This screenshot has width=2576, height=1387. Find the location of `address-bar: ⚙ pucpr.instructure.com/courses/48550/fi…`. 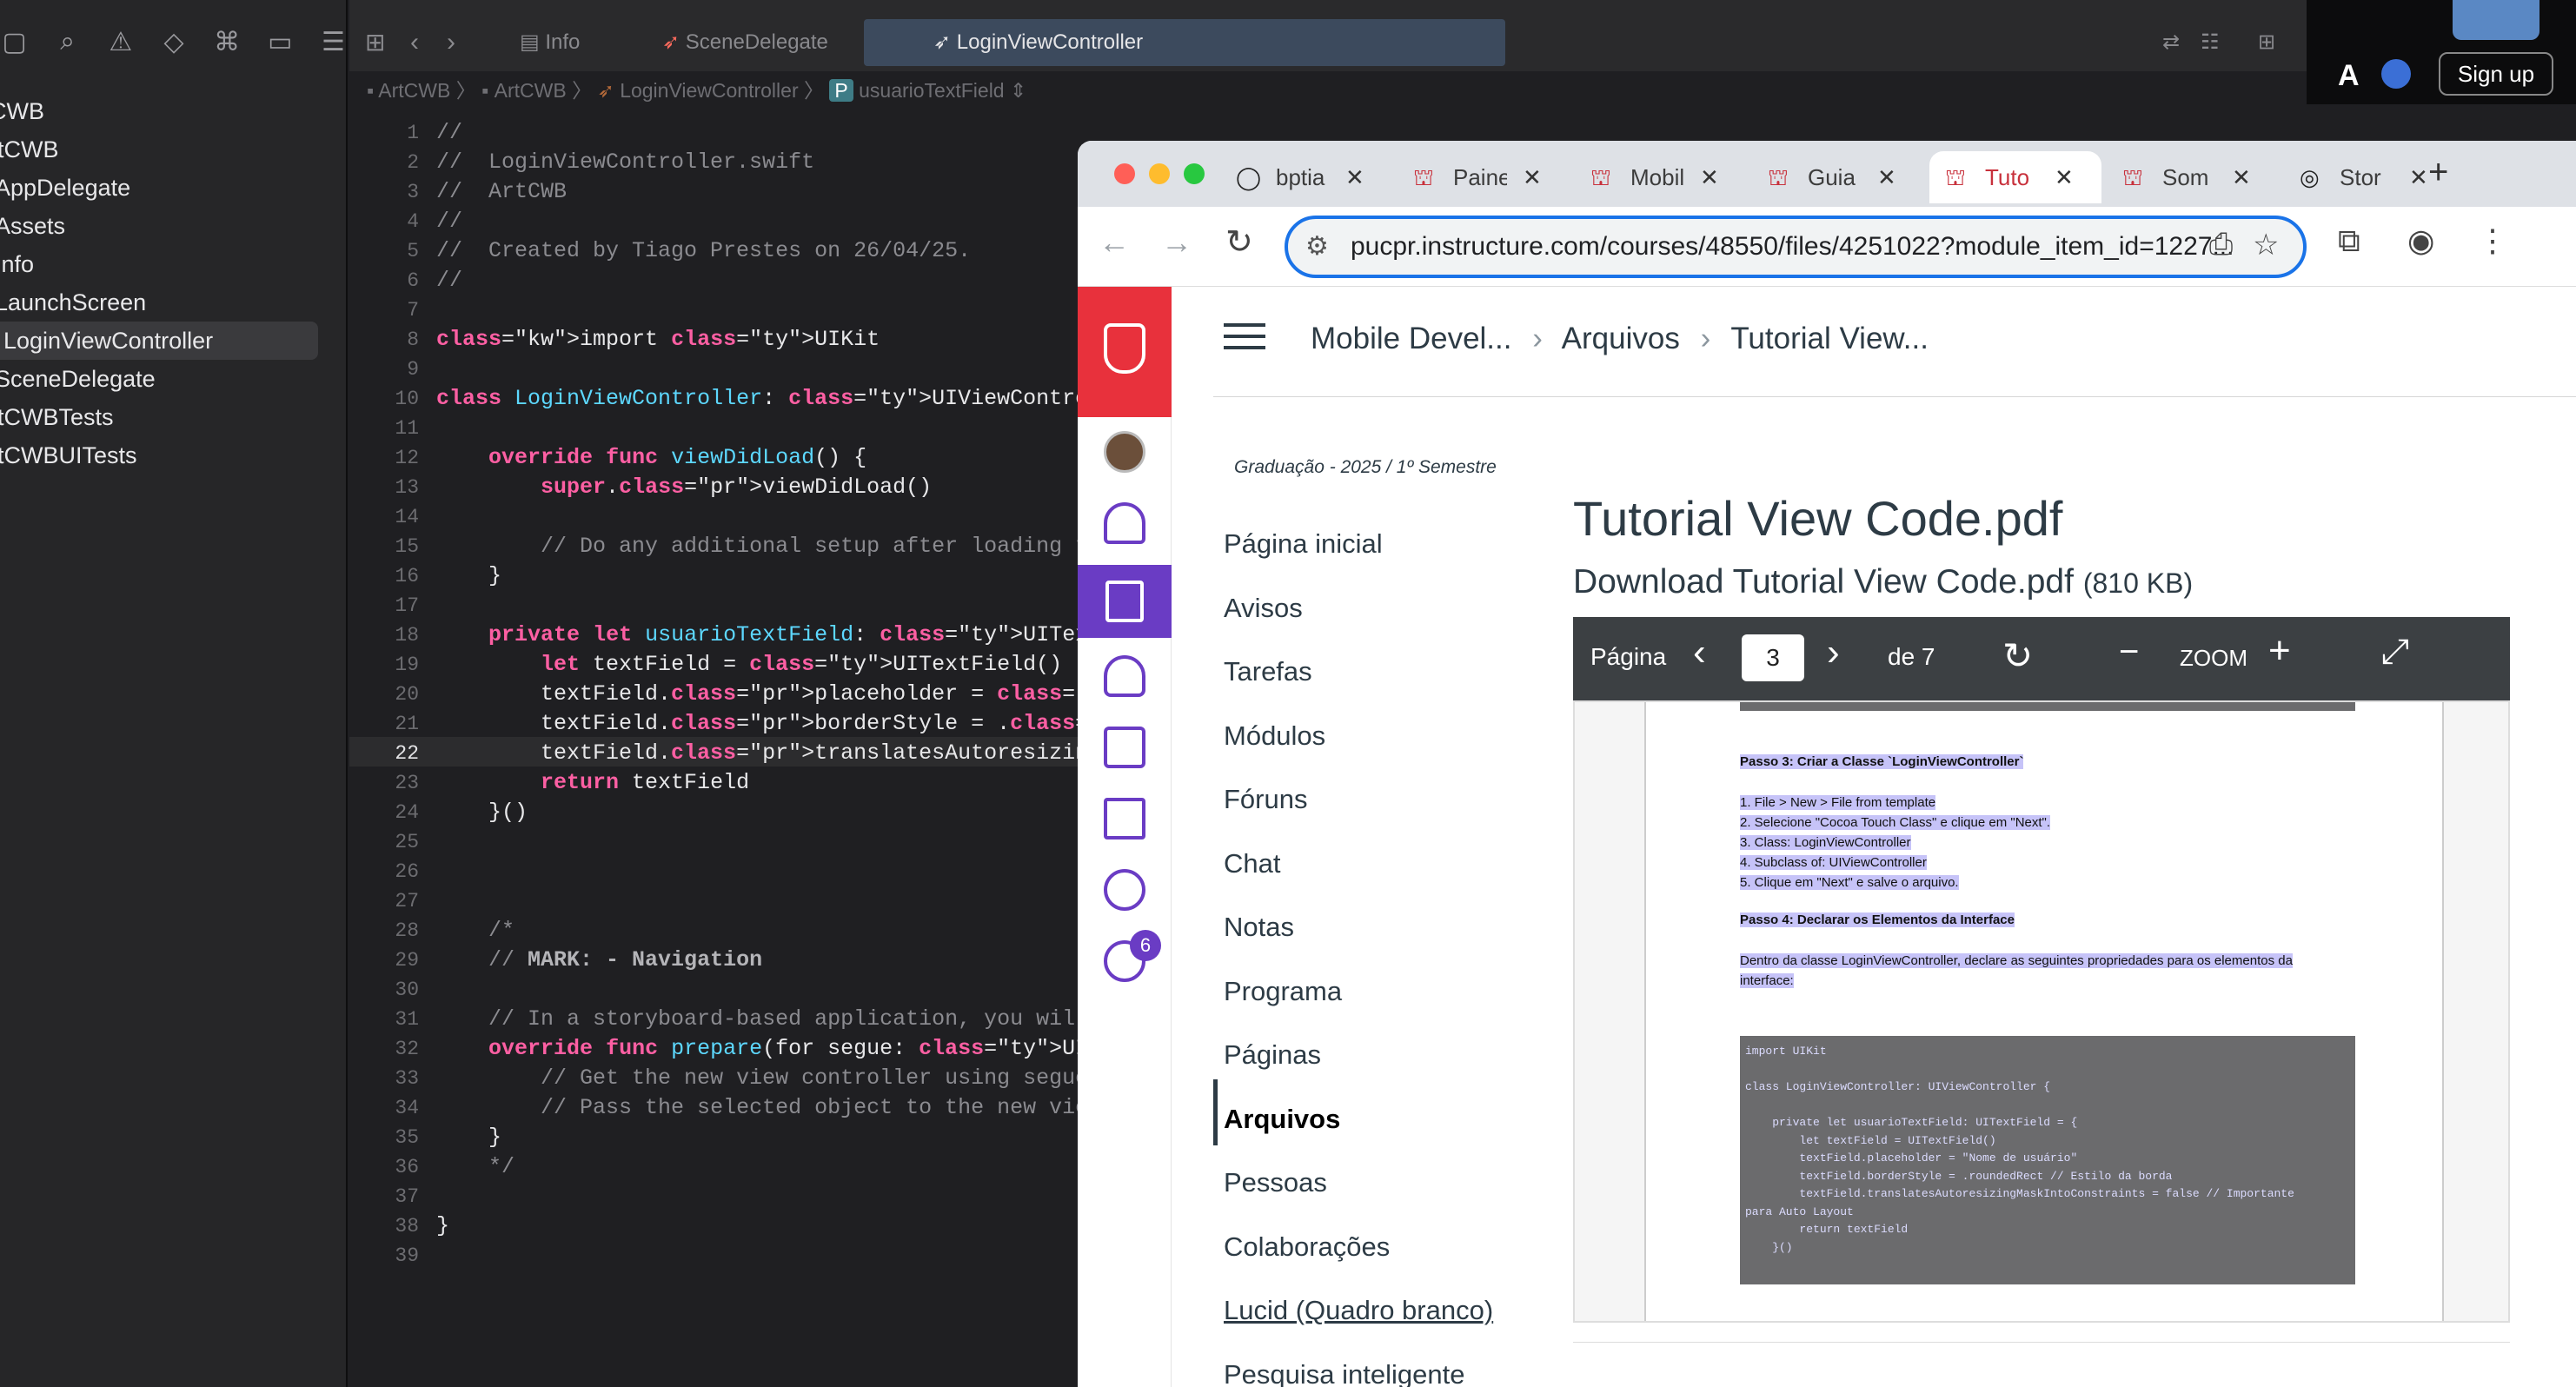

address-bar: ⚙ pucpr.instructure.com/courses/48550/fi… is located at coordinates (1796, 247).